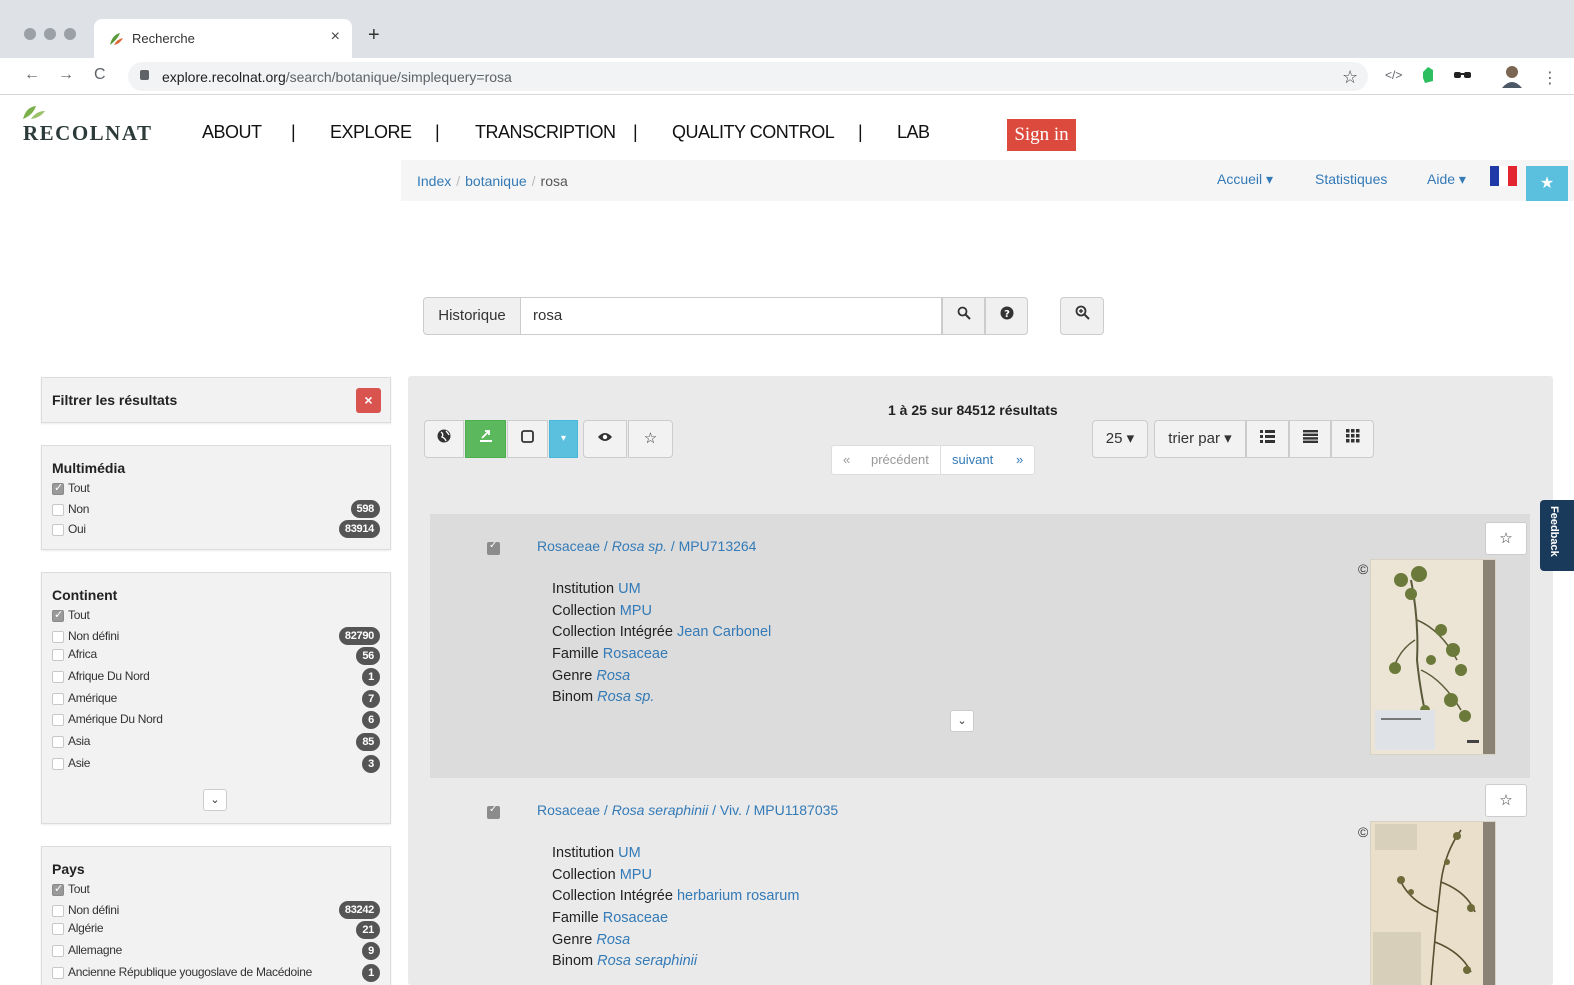 Image resolution: width=1574 pixels, height=985 pixels. What do you see at coordinates (223, 38) in the screenshot?
I see `browser-tab: Recherche ×` at bounding box center [223, 38].